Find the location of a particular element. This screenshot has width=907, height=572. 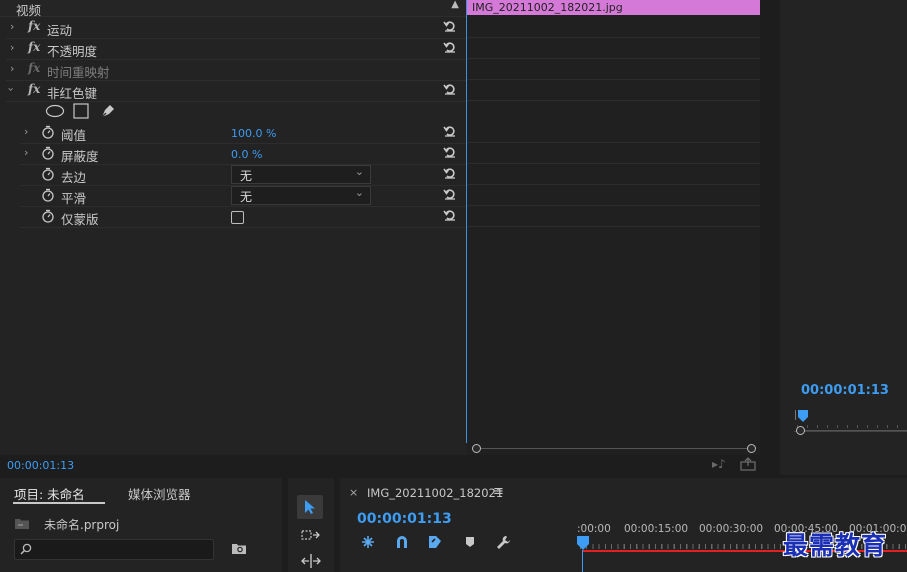

param-row-cutoff: › 屏蔽度 0.0 % is located at coordinates (243, 154).